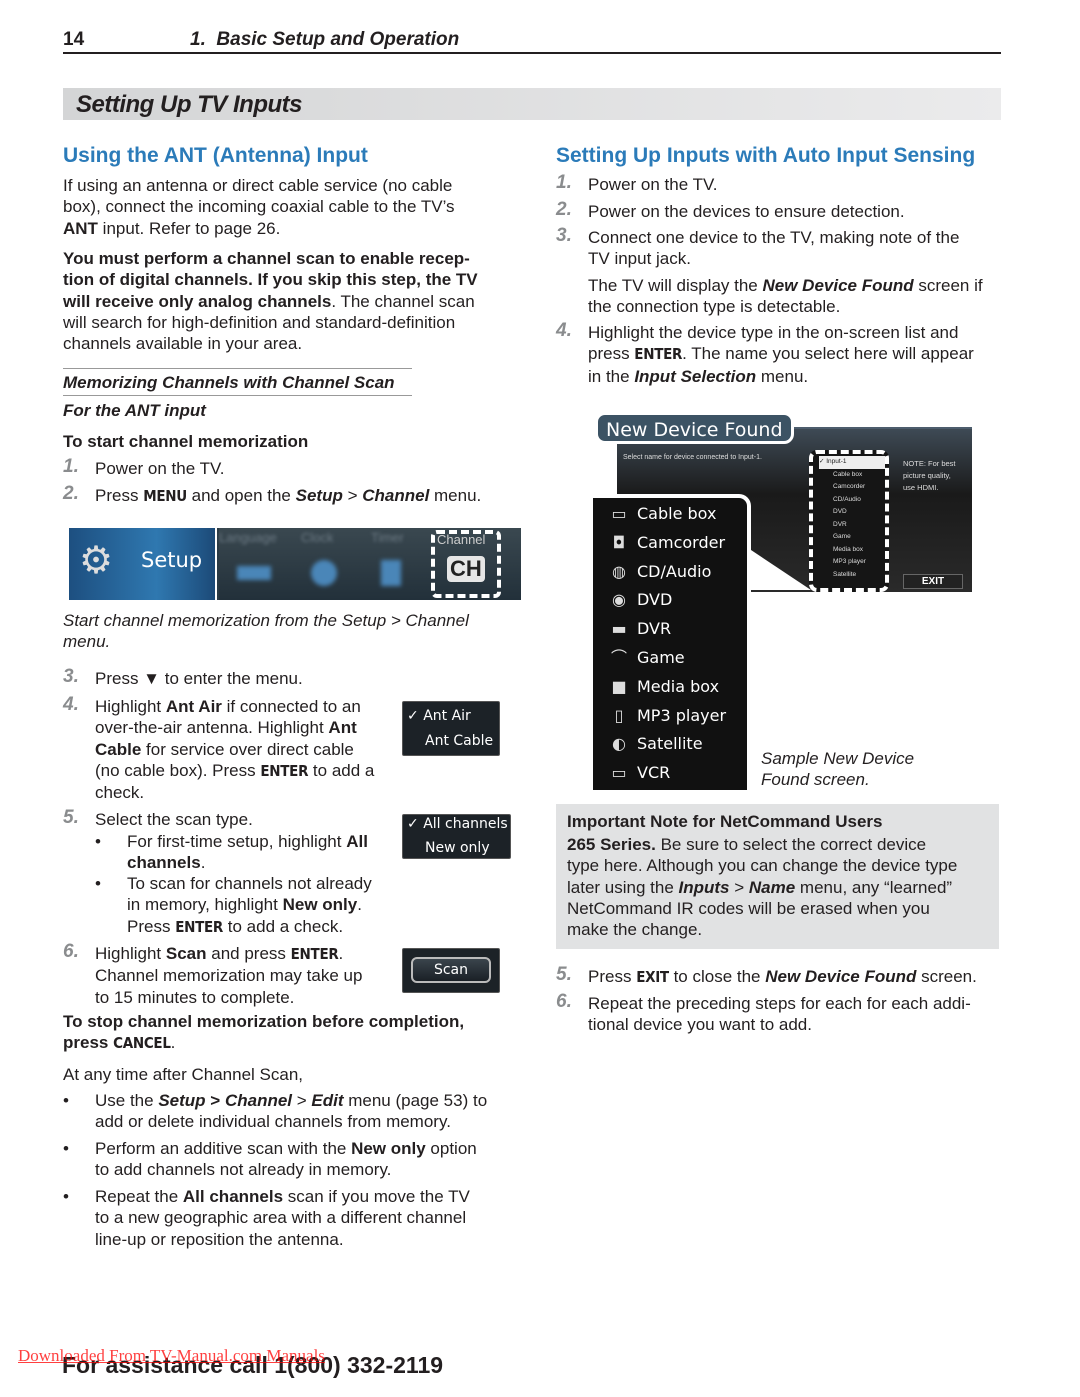  I want to click on menu-item-language: Language, so click(248, 537).